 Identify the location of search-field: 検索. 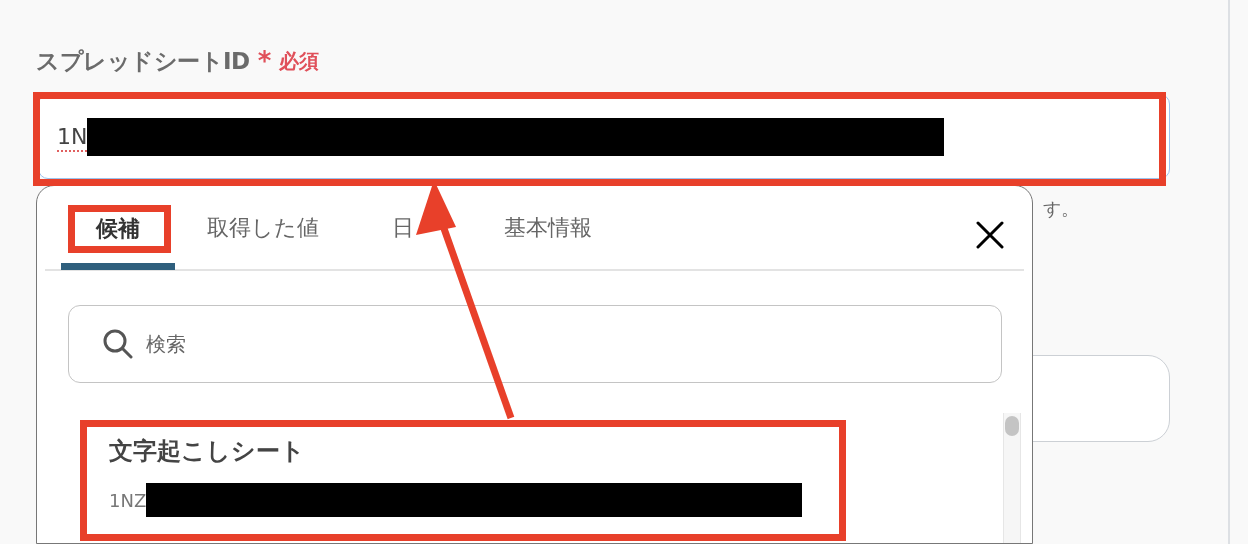
(535, 344).